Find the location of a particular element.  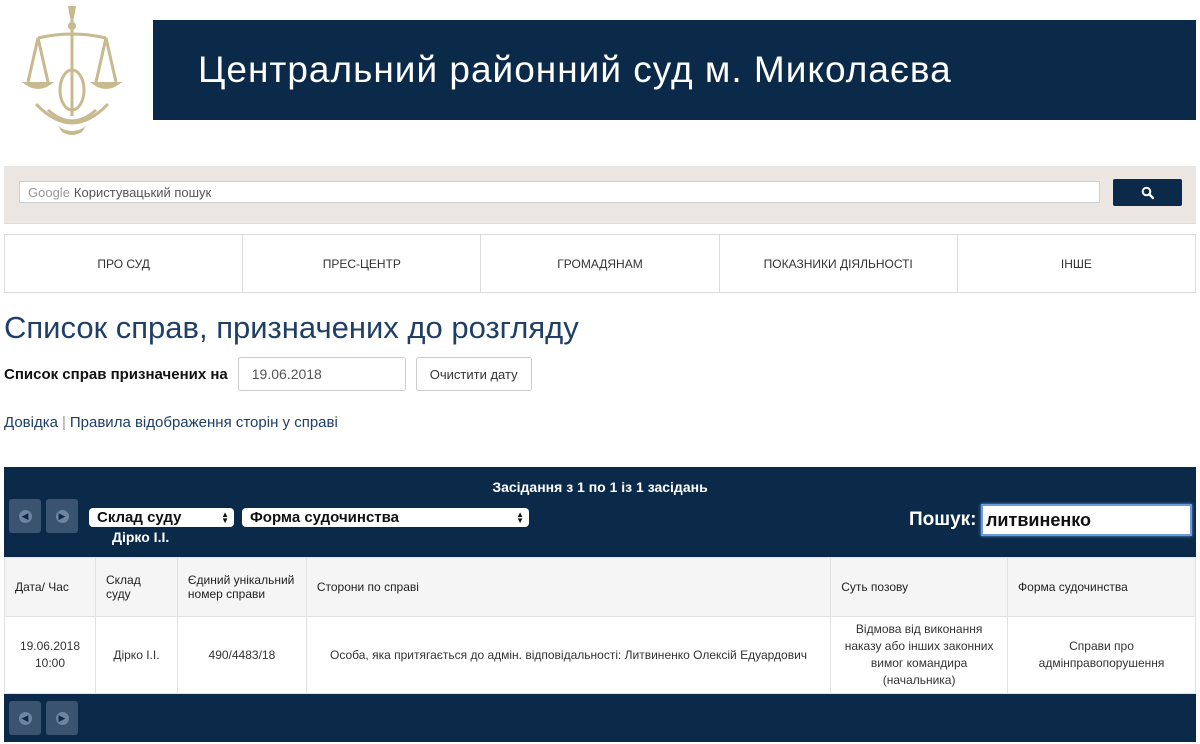

table-footer: ◀ ▶ is located at coordinates (600, 718).